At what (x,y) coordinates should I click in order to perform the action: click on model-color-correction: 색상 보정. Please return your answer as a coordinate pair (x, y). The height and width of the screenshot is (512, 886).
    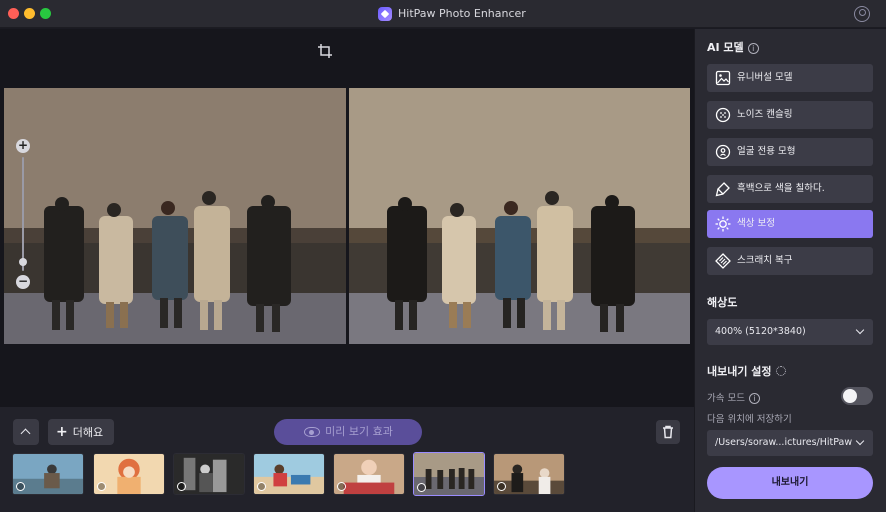
    Looking at the image, I should click on (790, 224).